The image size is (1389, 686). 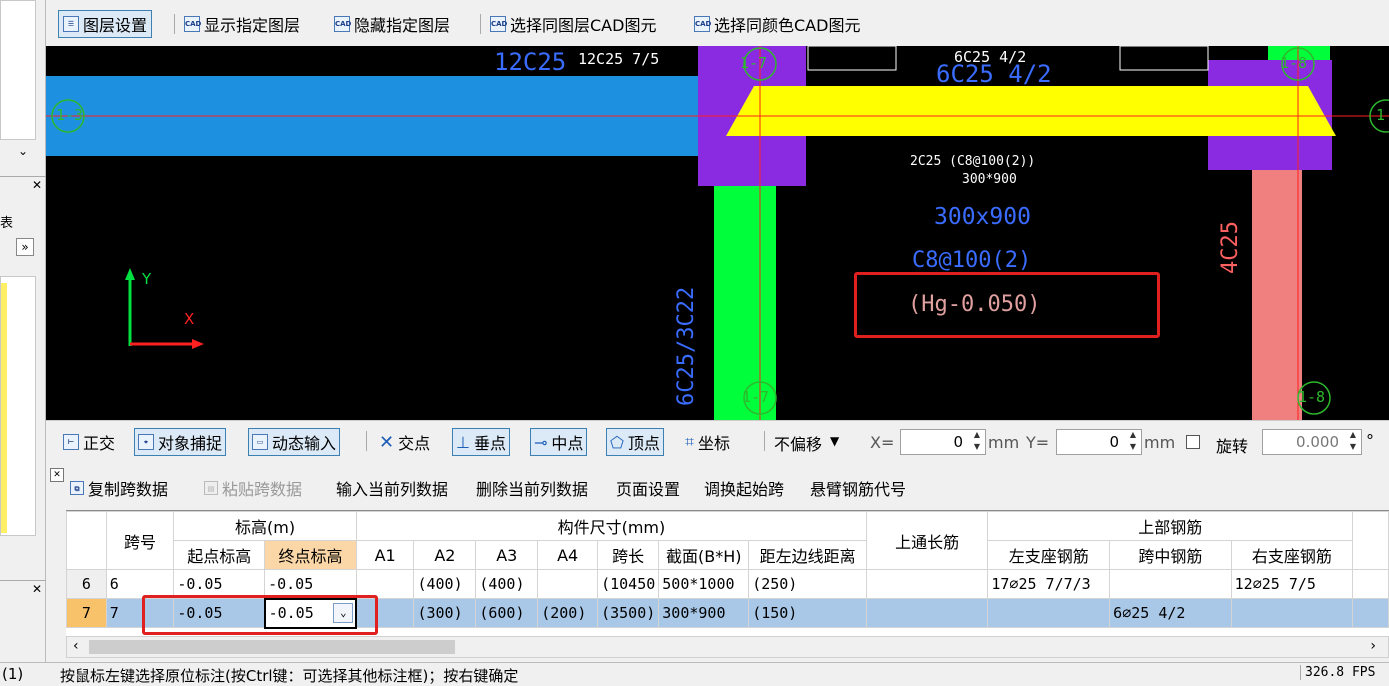 What do you see at coordinates (1353, 442) in the screenshot?
I see `rotate-spinner-icon: ▲ ▼` at bounding box center [1353, 442].